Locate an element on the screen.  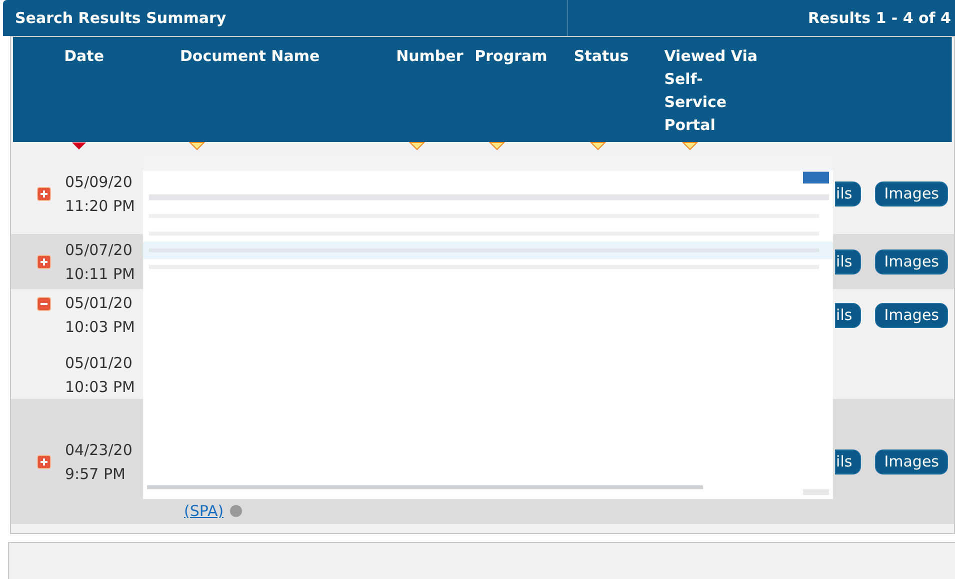
results-count: Results 1 - 4 of 4 is located at coordinates (879, 18).